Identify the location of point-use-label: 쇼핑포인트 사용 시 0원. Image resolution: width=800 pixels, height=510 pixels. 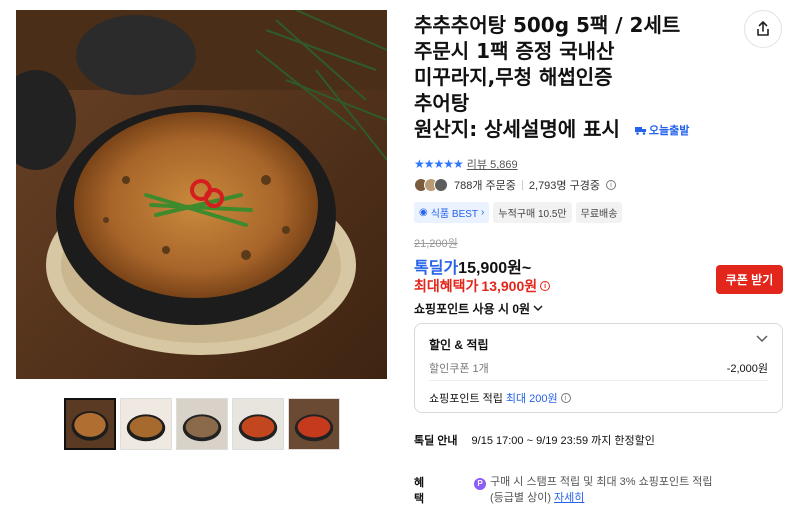
(472, 309).